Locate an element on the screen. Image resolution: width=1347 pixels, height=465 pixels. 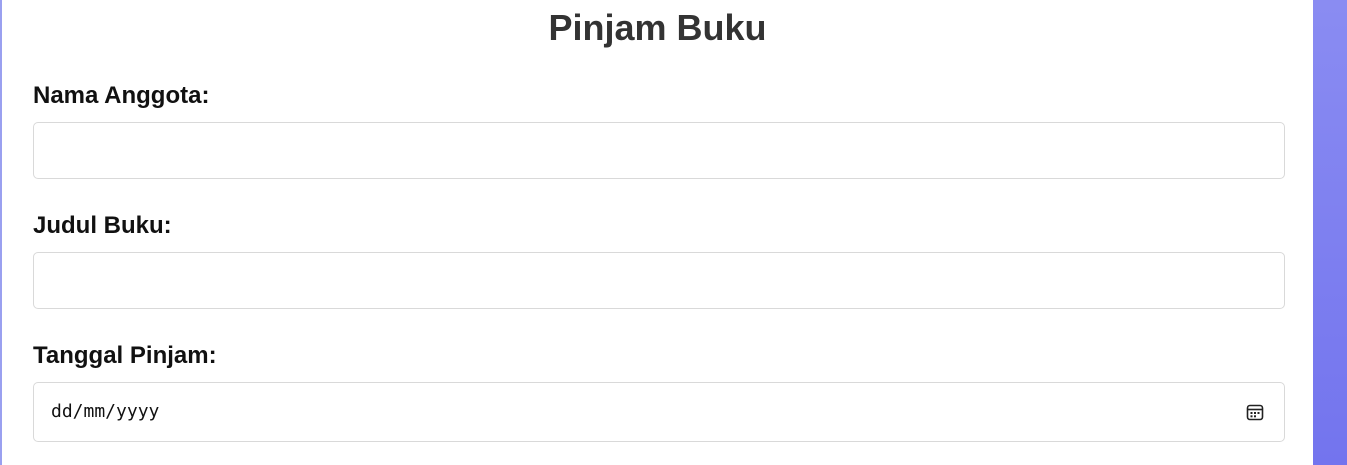
page-title: Pinjam Buku is located at coordinates (657, 27).